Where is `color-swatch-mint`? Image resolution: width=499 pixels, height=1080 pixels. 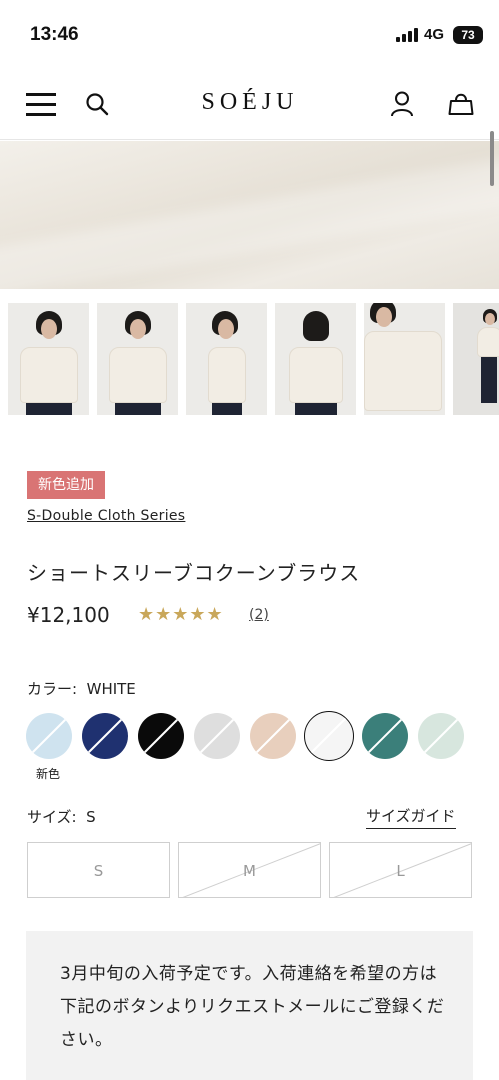
color-swatch-mint is located at coordinates (441, 736).